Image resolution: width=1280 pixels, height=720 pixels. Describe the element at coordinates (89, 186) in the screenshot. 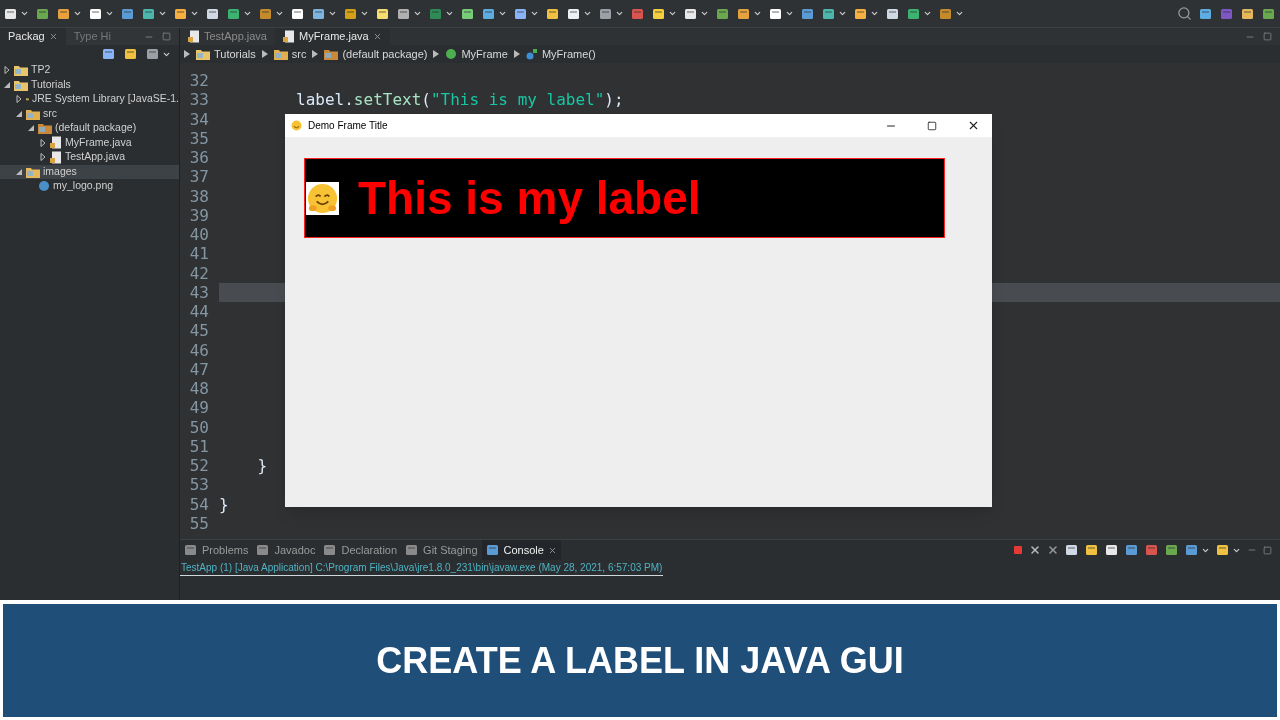

I see `tree-item: my_logo.png` at that location.